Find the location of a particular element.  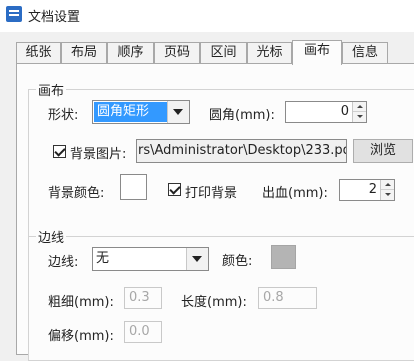

background-color-swatch is located at coordinates (133, 187).